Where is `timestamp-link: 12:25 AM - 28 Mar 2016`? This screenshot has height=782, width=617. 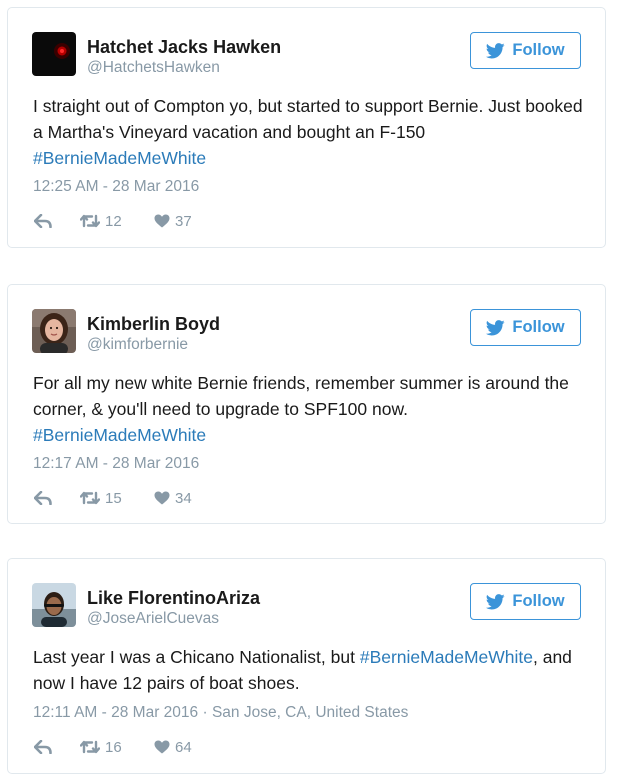
timestamp-link: 12:25 AM - 28 Mar 2016 is located at coordinates (116, 186).